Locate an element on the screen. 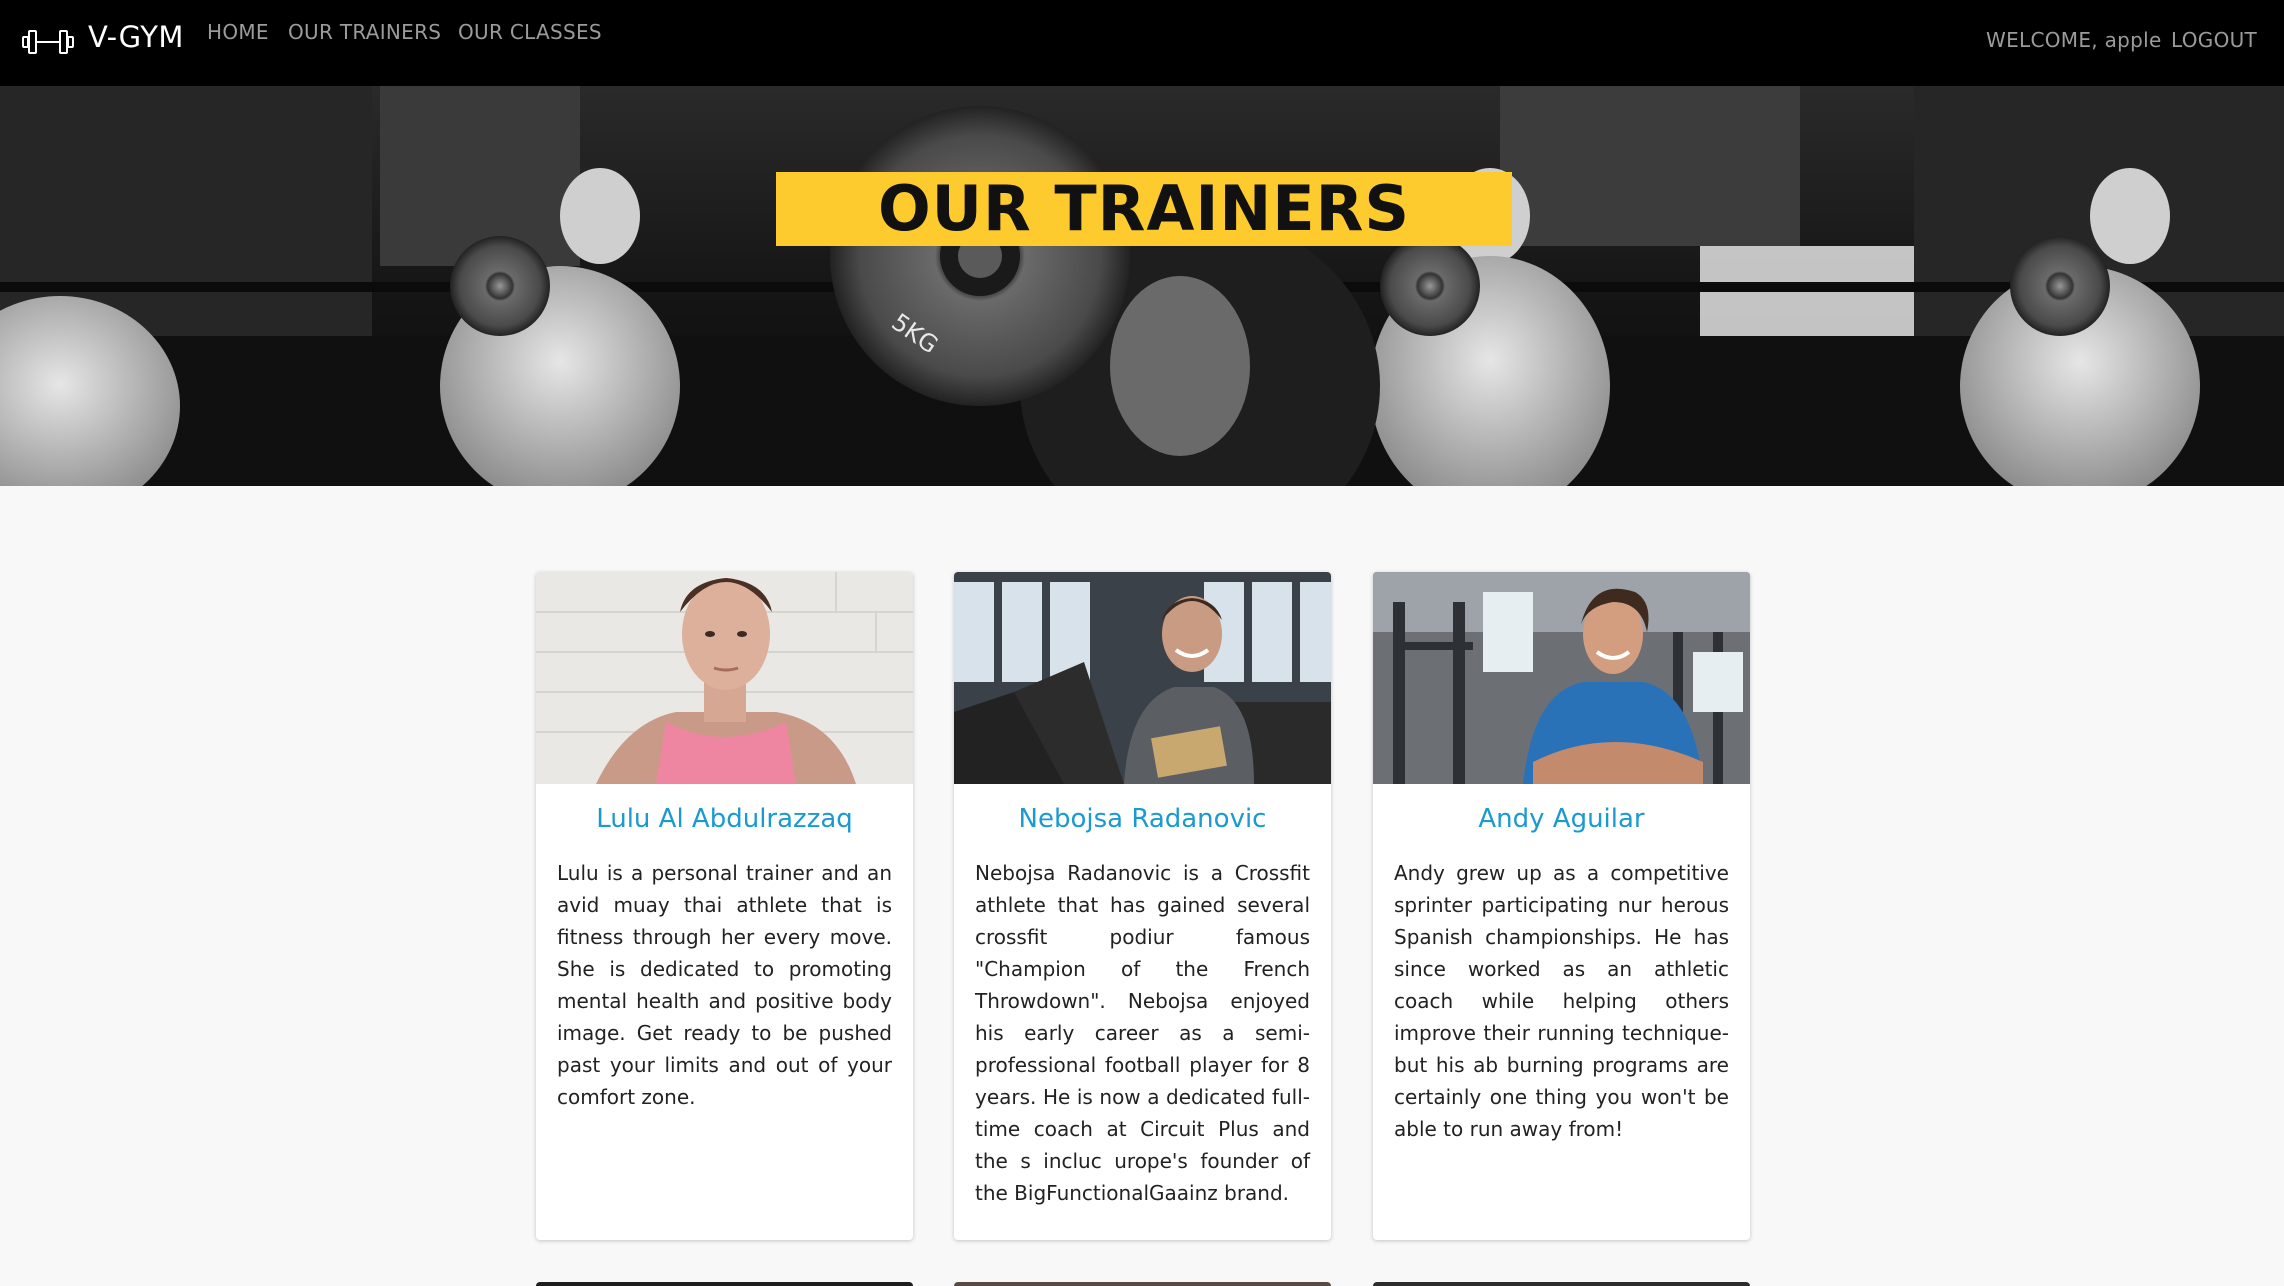  page-title: OUR TRAINERS is located at coordinates (1144, 208).